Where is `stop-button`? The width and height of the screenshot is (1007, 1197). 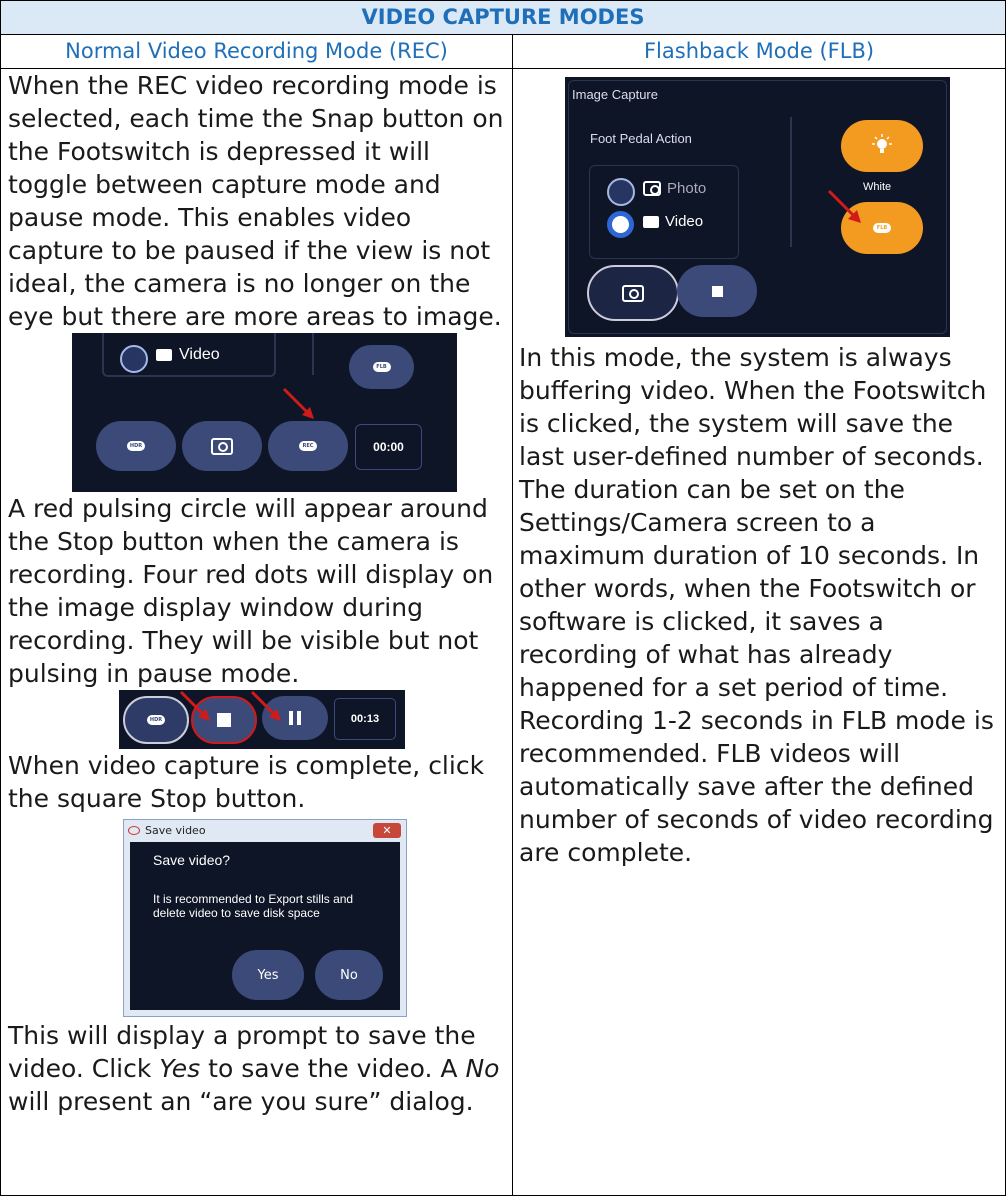
stop-button is located at coordinates (717, 291).